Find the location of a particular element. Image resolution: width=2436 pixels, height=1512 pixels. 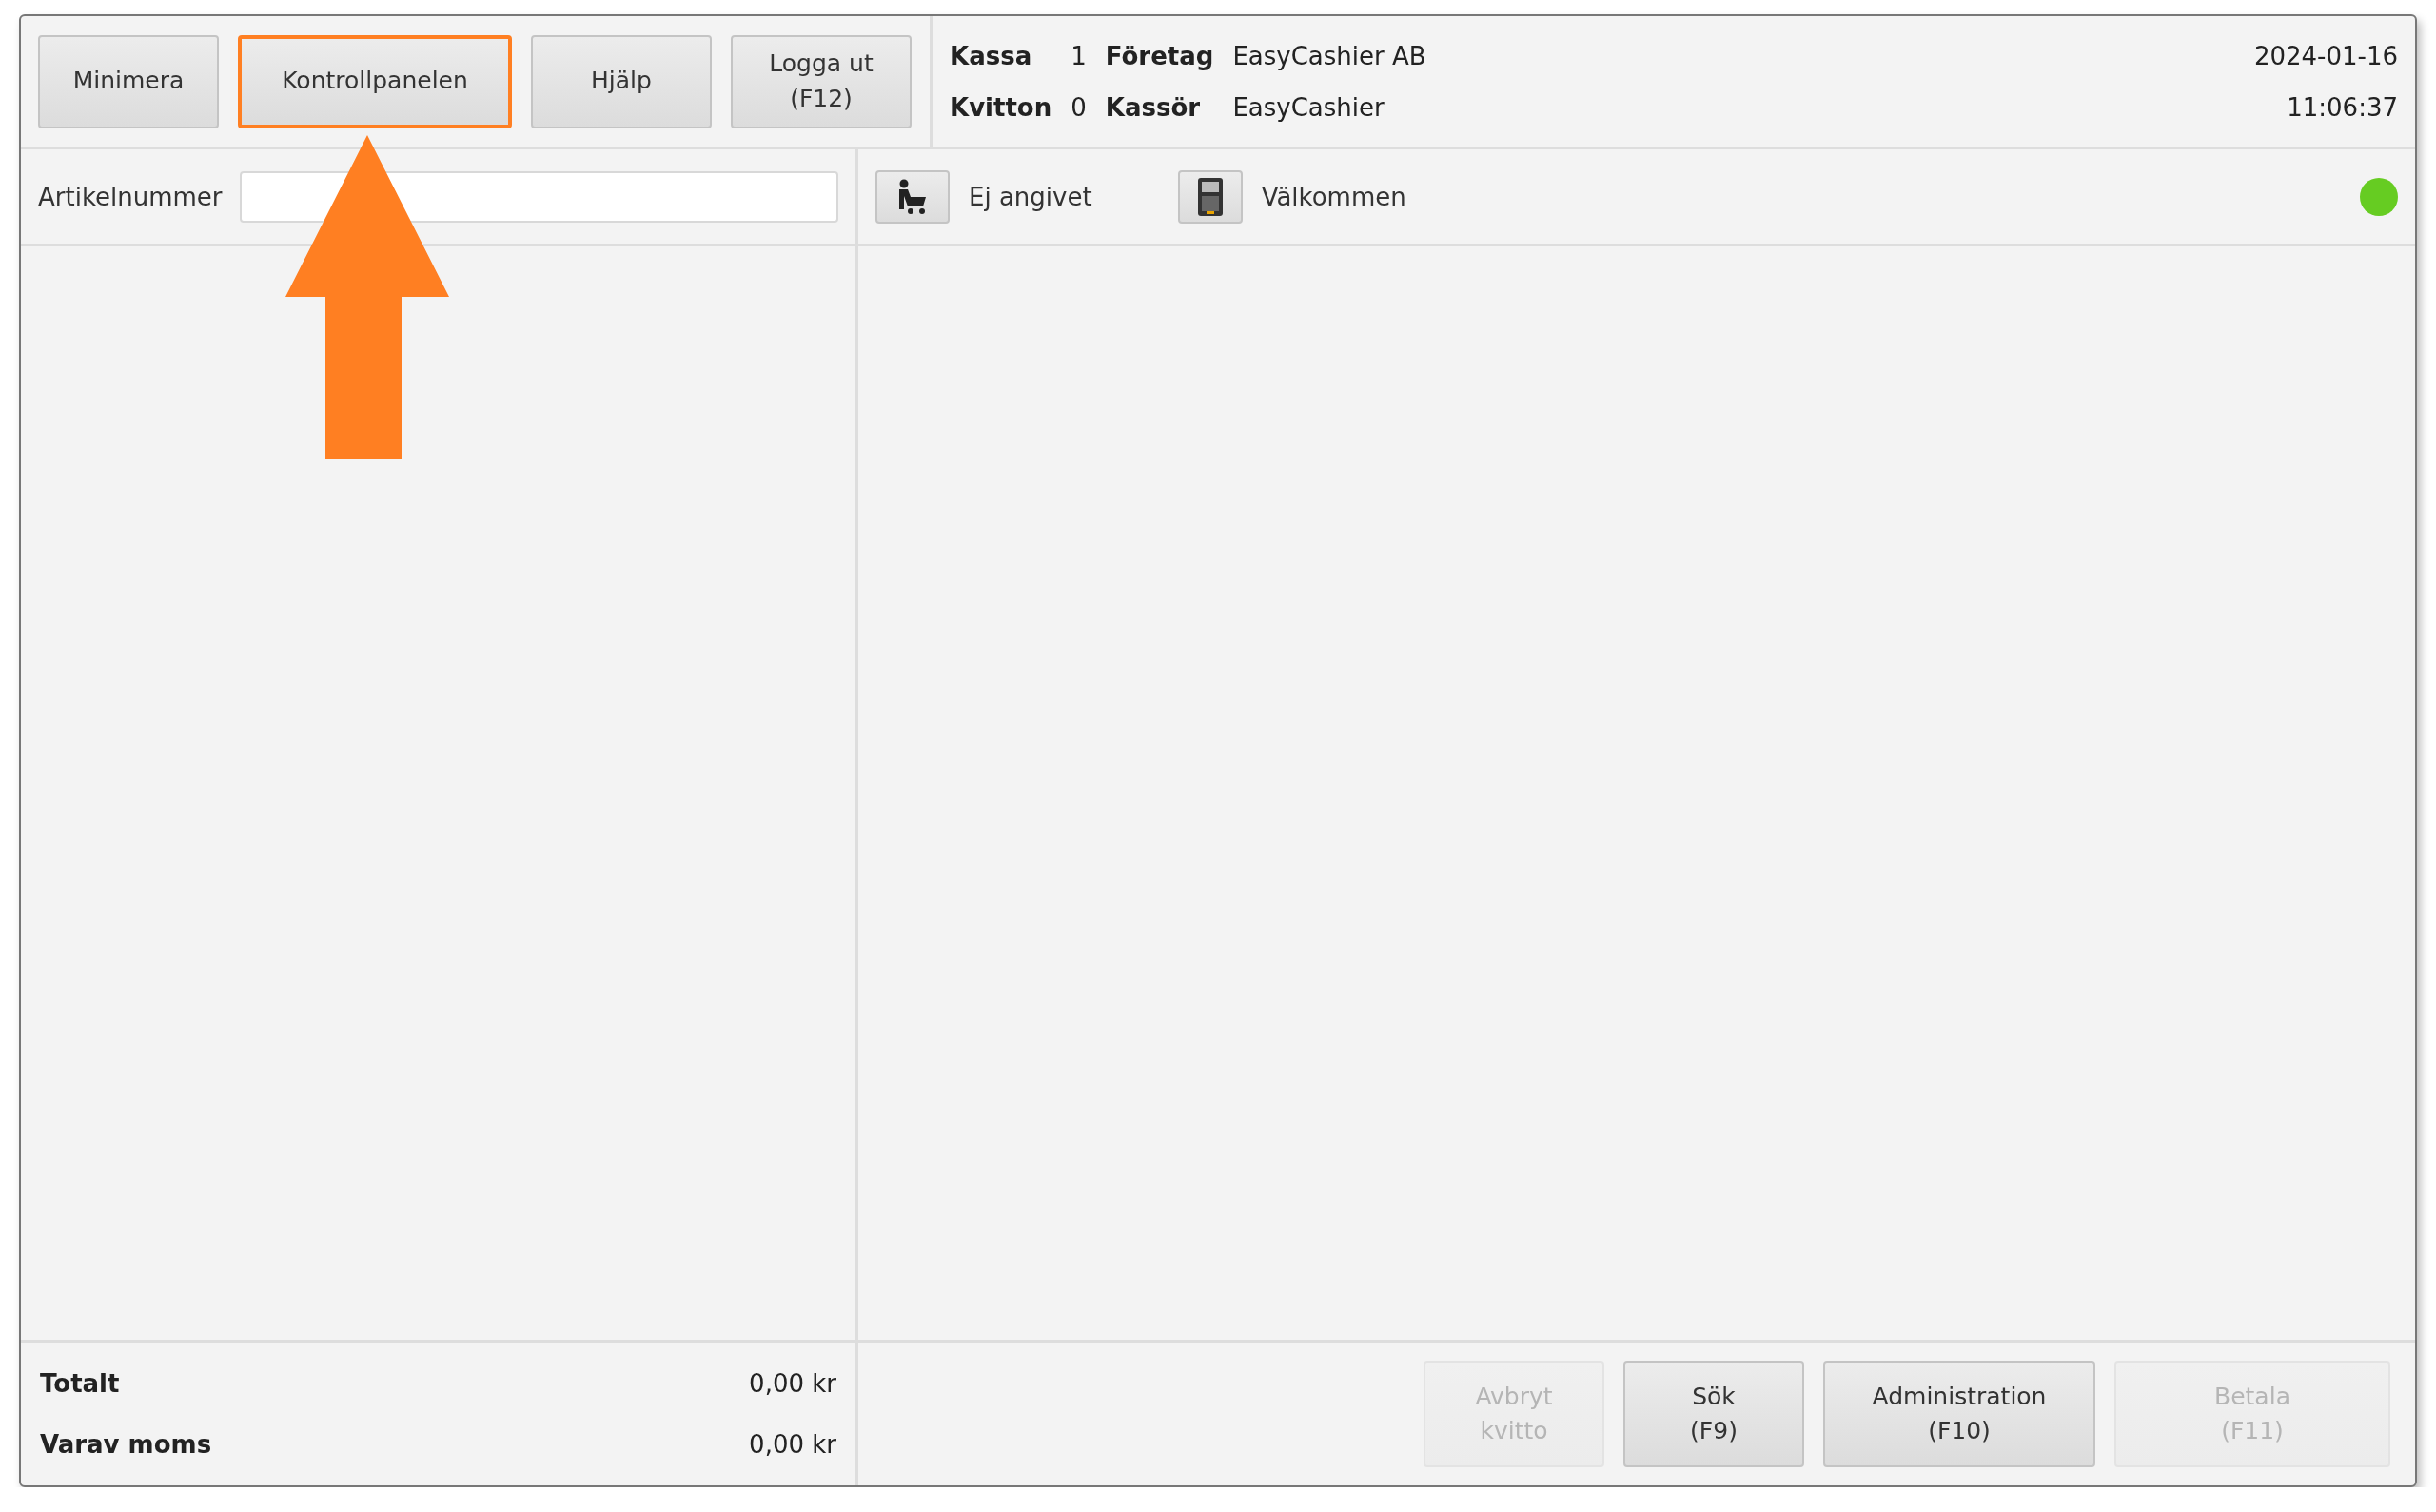

time-text: 11:06:37 is located at coordinates (2342, 107).